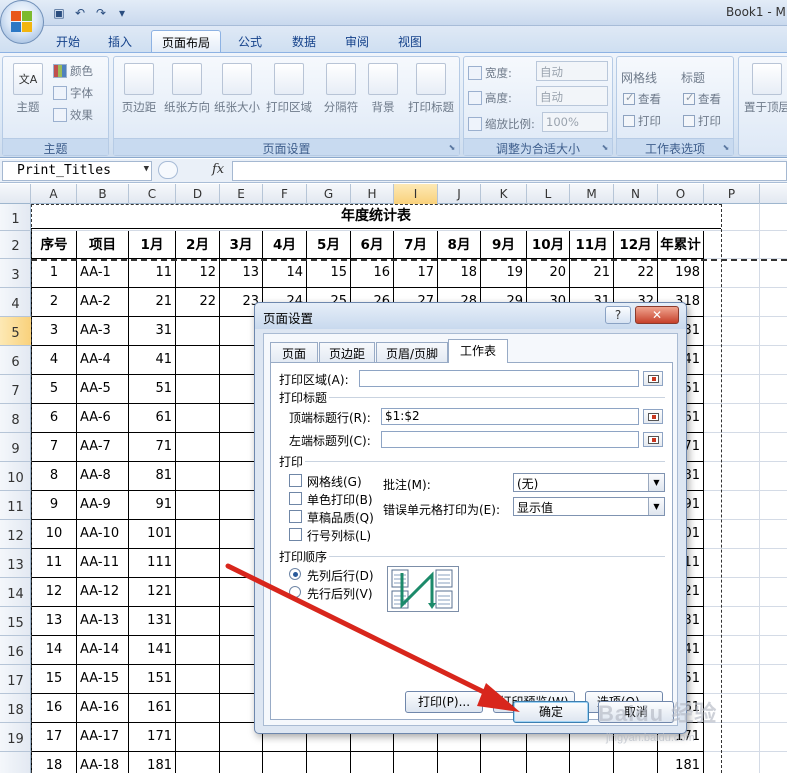 This screenshot has width=787, height=773. What do you see at coordinates (54, 389) in the screenshot?
I see `table-cell: 5` at bounding box center [54, 389].